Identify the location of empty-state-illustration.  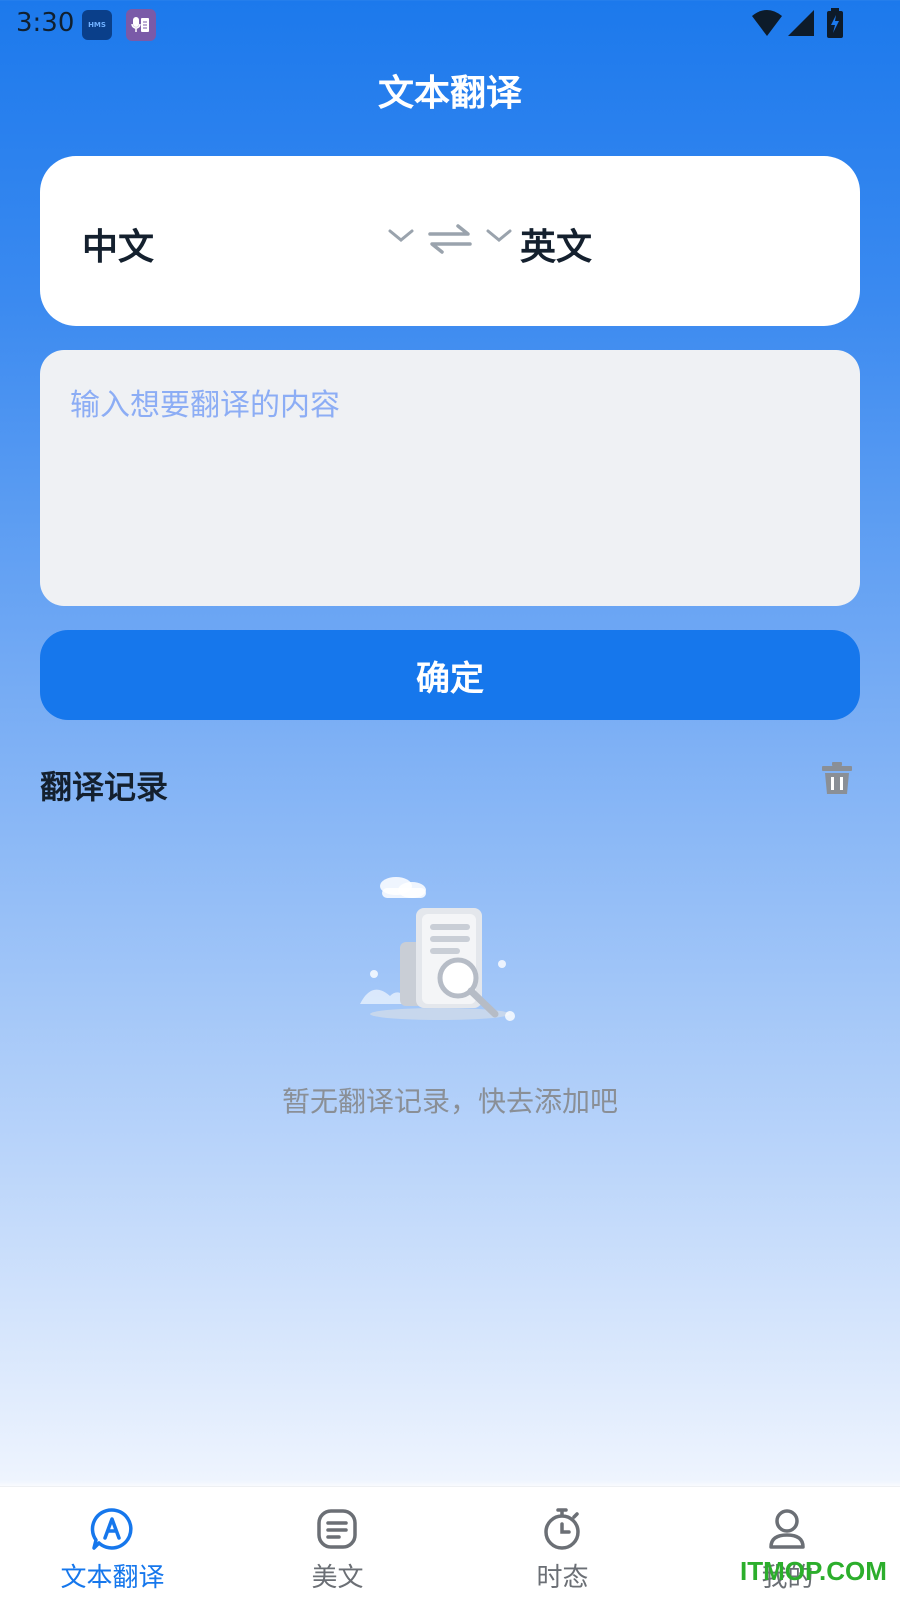
(445, 958).